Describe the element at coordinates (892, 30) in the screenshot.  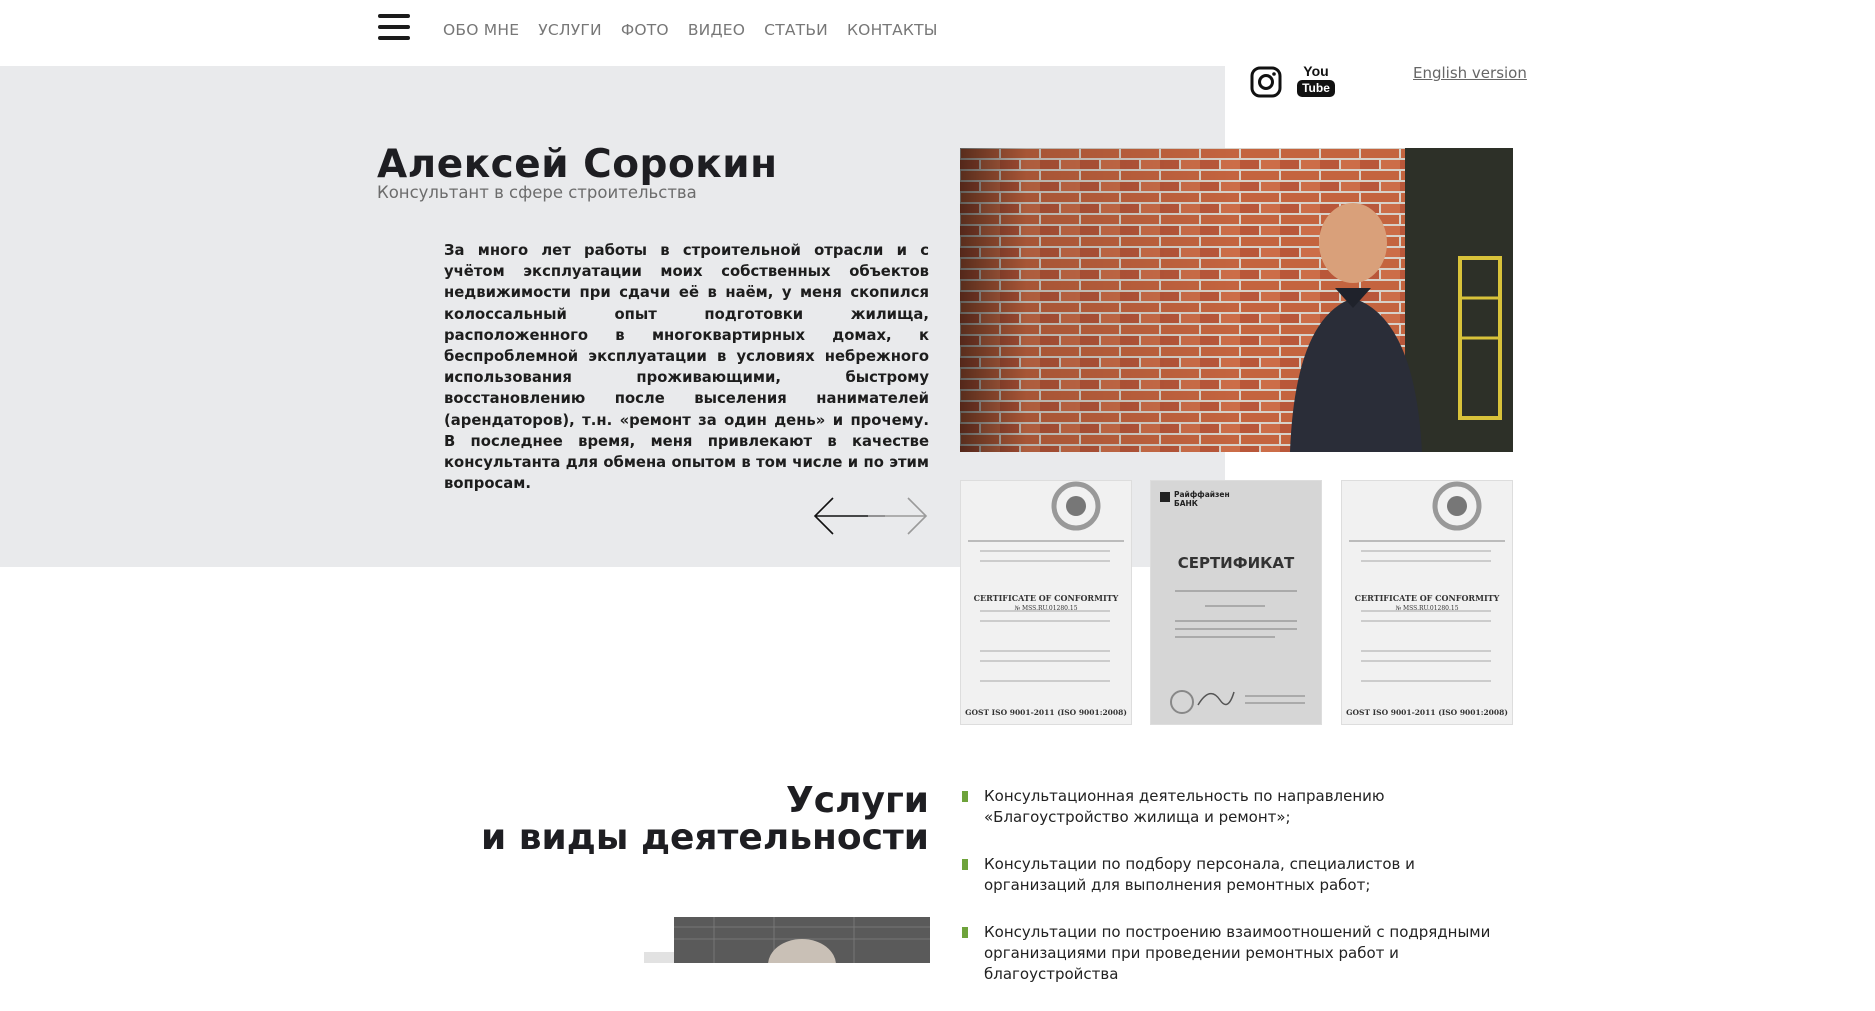
I see `nav-item-contacts: КОНТАКТЫ` at that location.